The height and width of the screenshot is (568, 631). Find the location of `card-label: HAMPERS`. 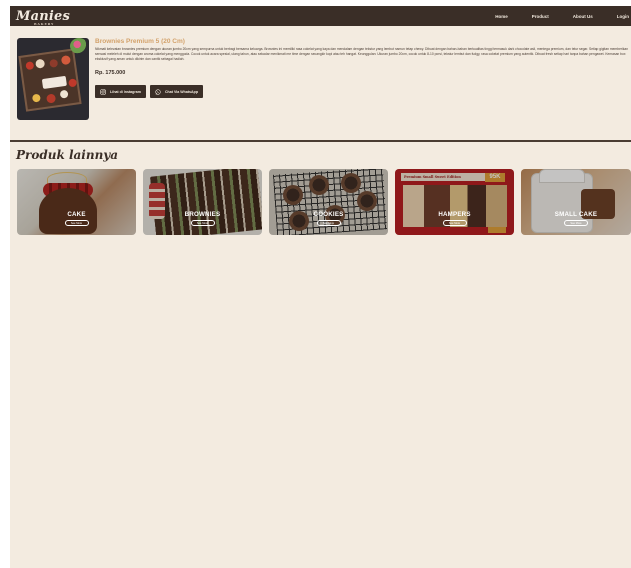

card-label: HAMPERS is located at coordinates (454, 214).